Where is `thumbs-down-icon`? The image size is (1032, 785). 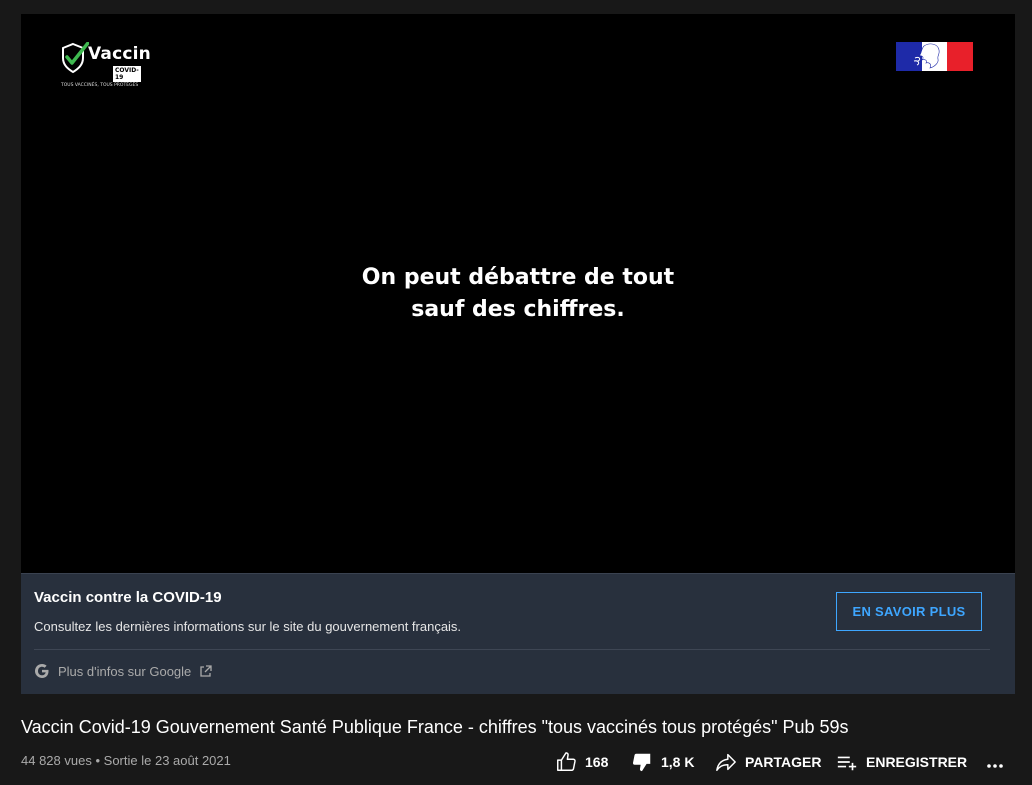
thumbs-down-icon is located at coordinates (641, 762).